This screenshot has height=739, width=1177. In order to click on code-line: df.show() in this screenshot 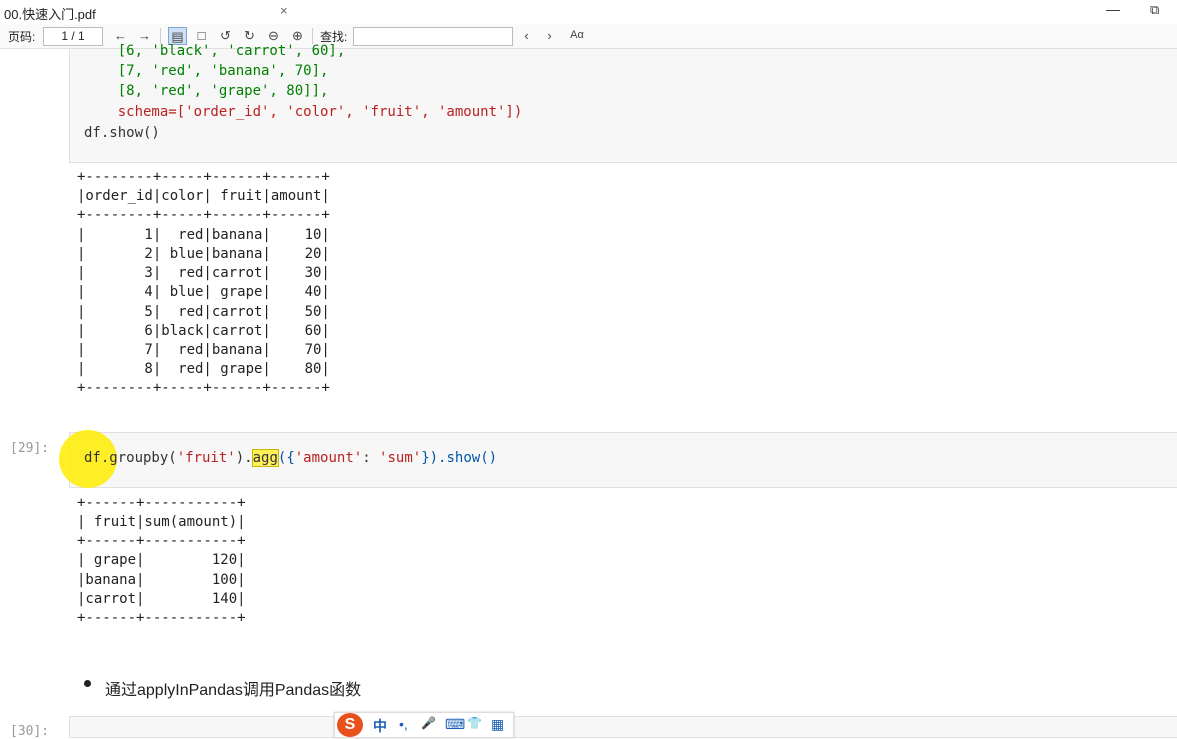, I will do `click(122, 133)`.